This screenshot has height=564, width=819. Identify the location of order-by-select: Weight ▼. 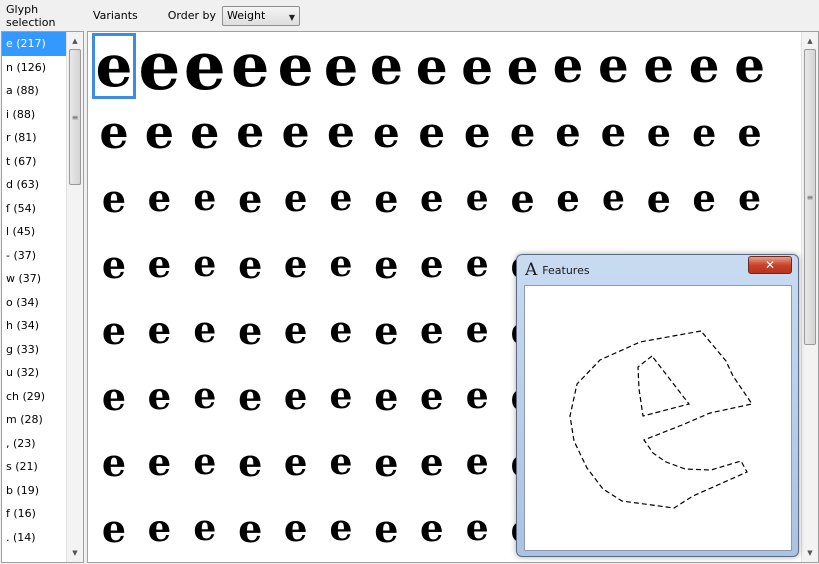
(261, 15).